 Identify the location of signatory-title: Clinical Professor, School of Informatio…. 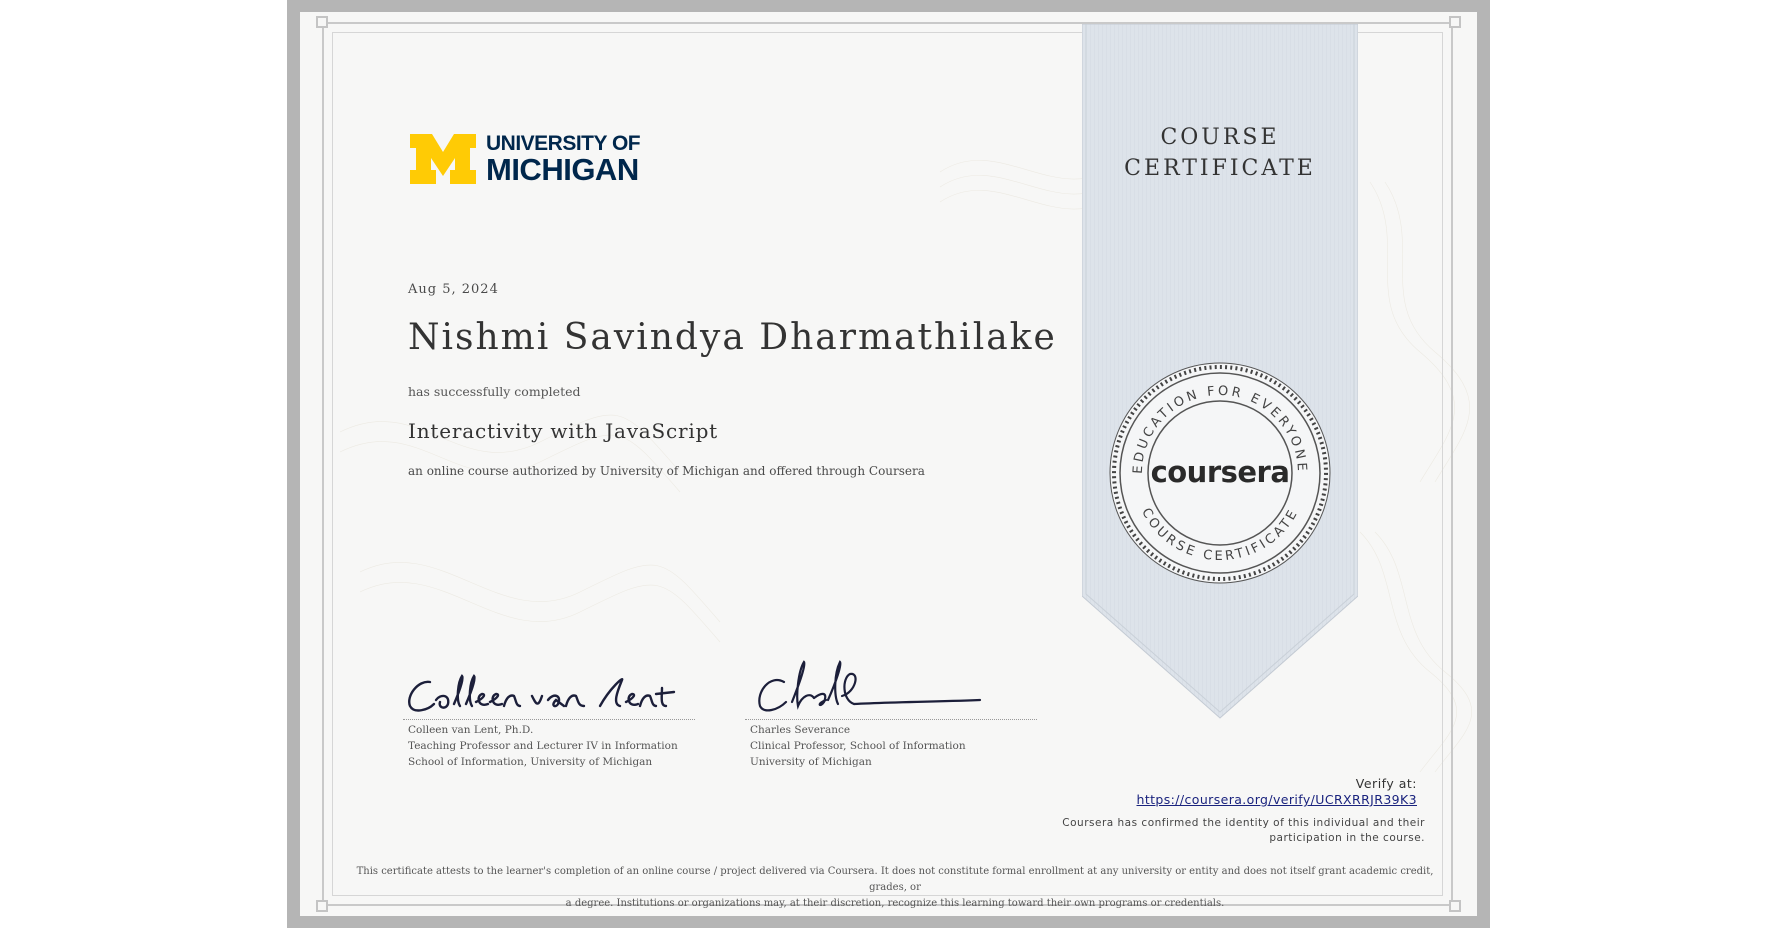
(858, 746).